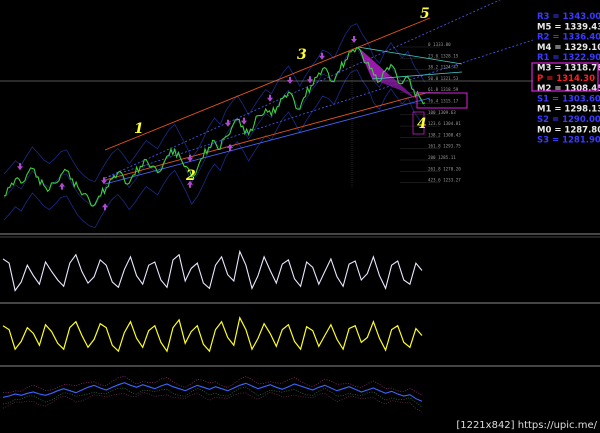 The width and height of the screenshot is (600, 433). What do you see at coordinates (443, 89) in the screenshot?
I see `fib-level-label: 61.8 1318.59` at bounding box center [443, 89].